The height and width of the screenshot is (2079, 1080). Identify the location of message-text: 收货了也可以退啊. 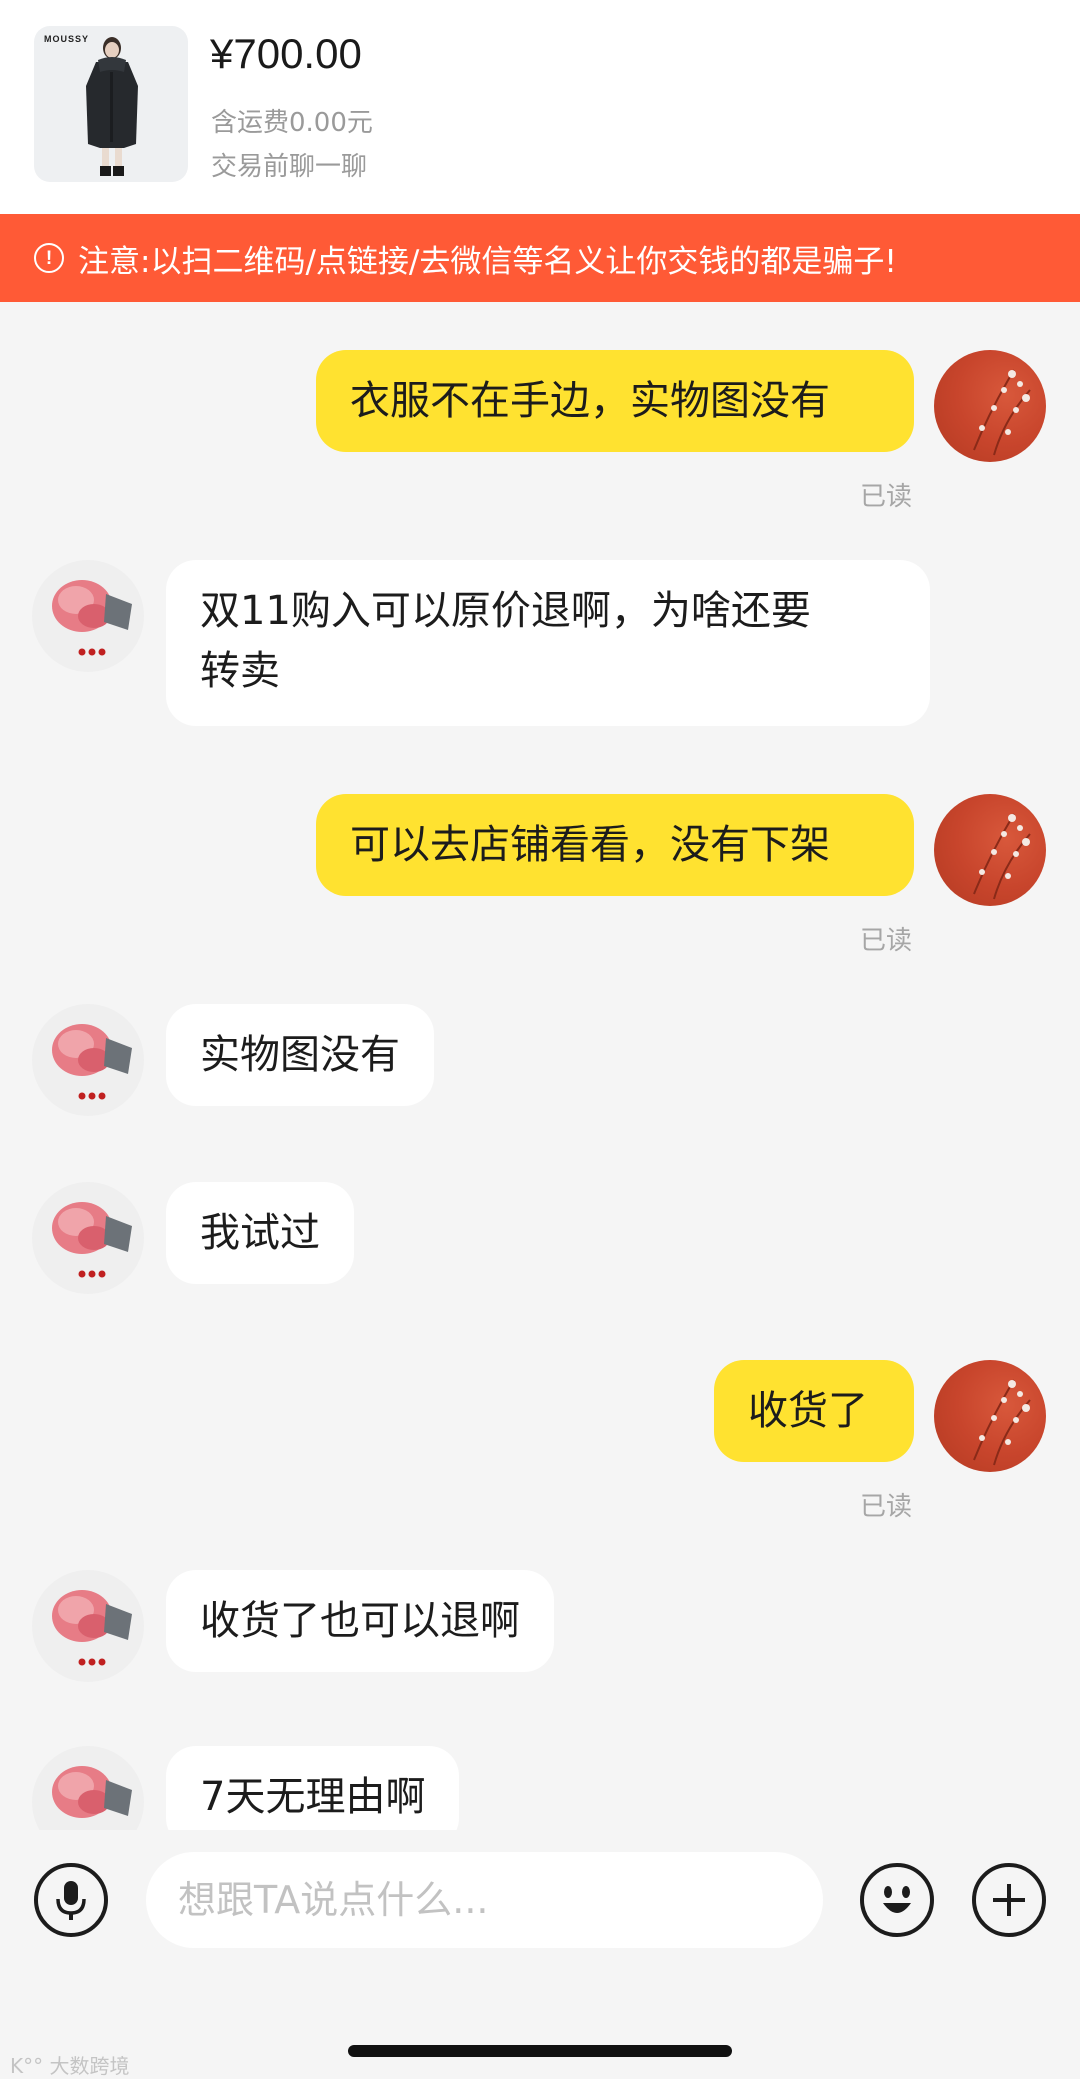
(360, 1621).